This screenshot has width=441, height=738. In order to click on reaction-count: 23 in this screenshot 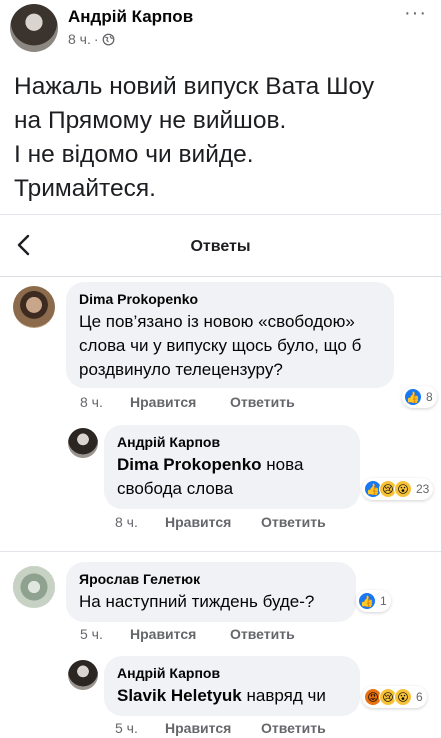, I will do `click(423, 489)`.